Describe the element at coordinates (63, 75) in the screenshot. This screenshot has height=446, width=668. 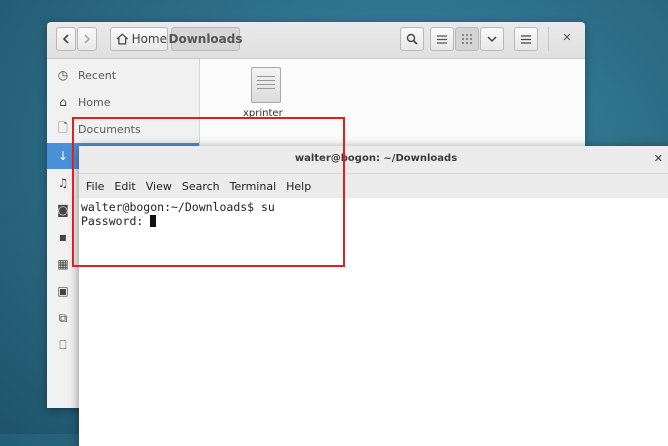
I see `clock-icon: ◷` at that location.